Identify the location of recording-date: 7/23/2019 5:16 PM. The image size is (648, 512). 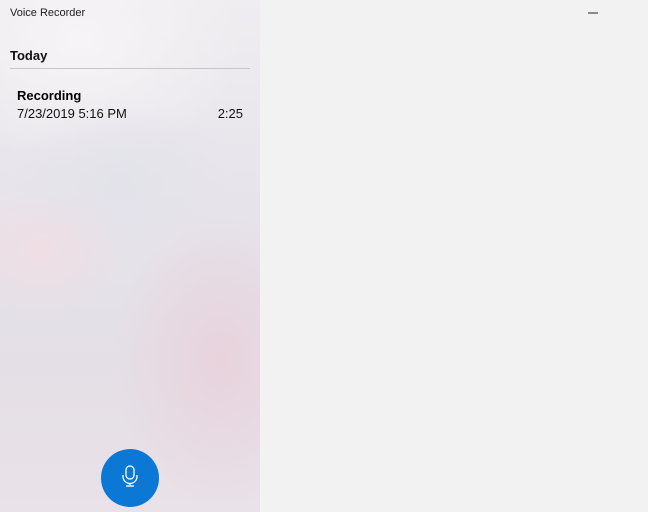
(72, 113).